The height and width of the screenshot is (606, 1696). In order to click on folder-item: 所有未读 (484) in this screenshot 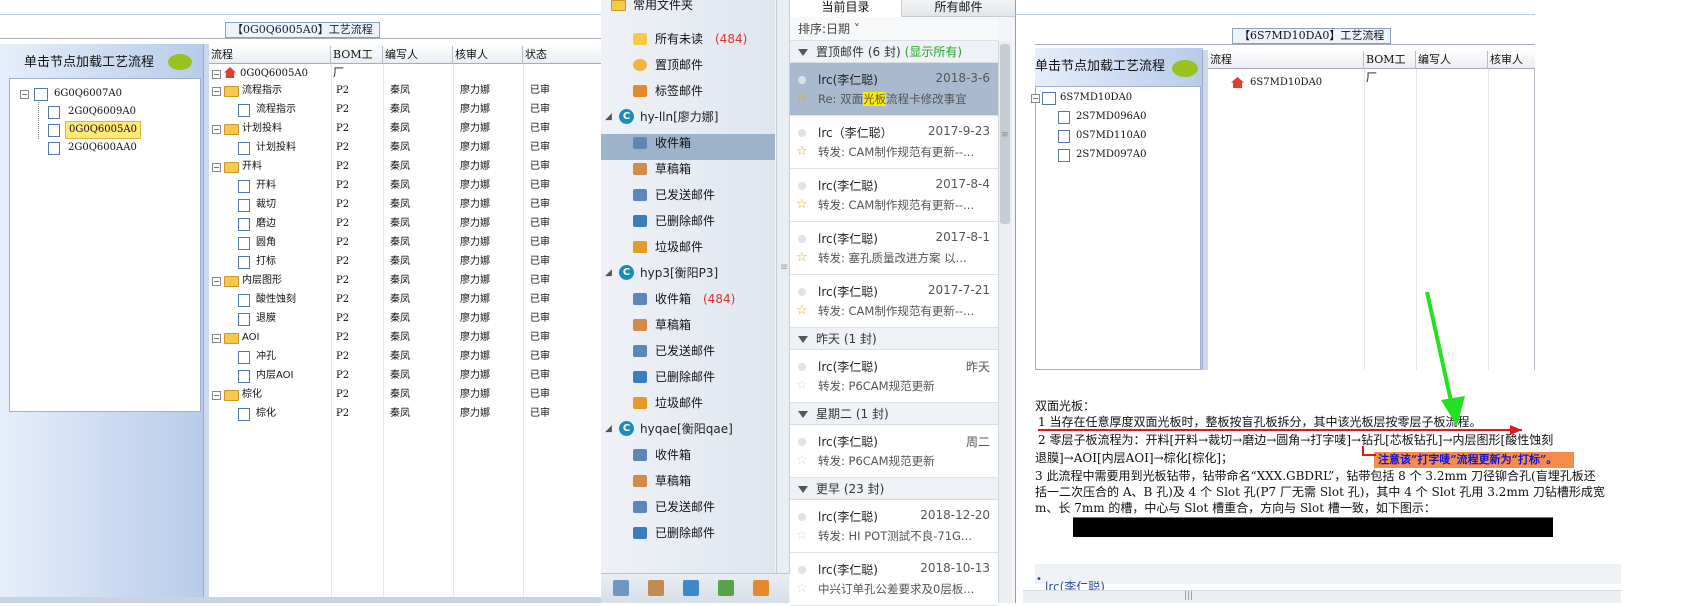, I will do `click(704, 39)`.